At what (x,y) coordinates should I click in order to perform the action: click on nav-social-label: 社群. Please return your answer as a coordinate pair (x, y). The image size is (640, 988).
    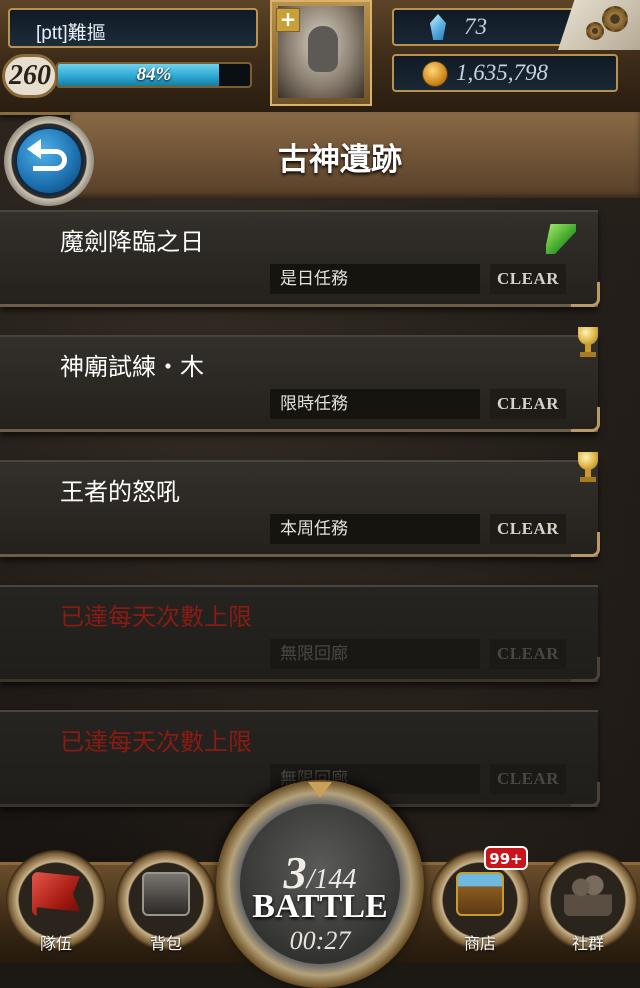
    Looking at the image, I should click on (587, 943).